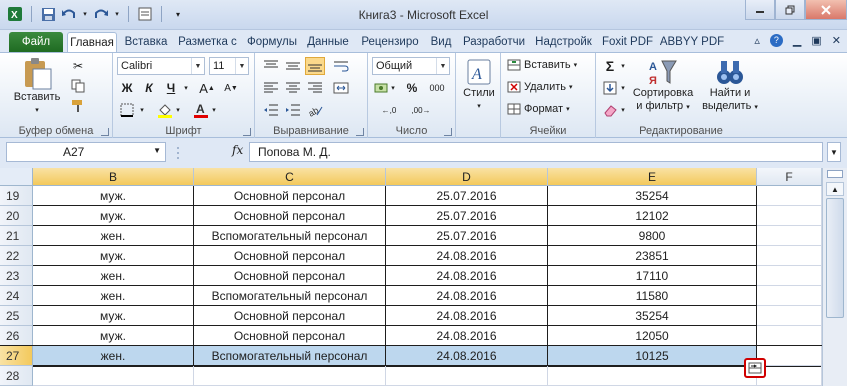 Image resolution: width=847 pixels, height=386 pixels. I want to click on tab-addins: Надстройк, so click(563, 42).